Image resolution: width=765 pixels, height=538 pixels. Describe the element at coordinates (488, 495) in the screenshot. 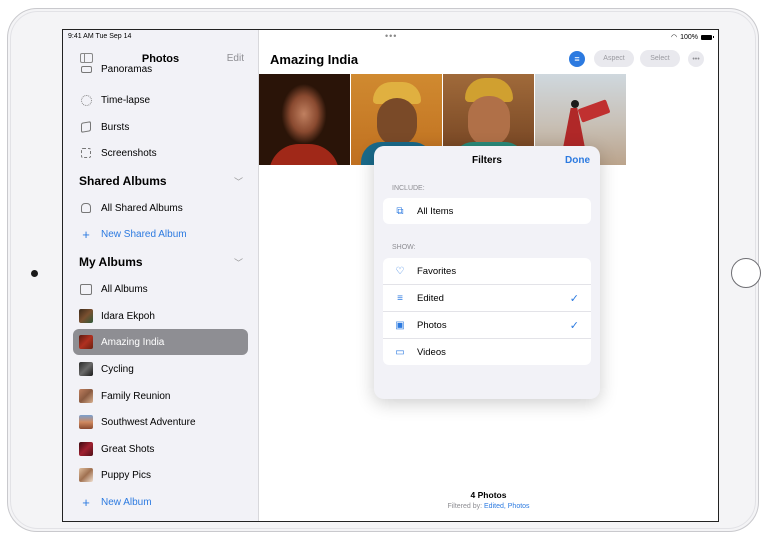

I see `photo-count: 4 Photos` at that location.